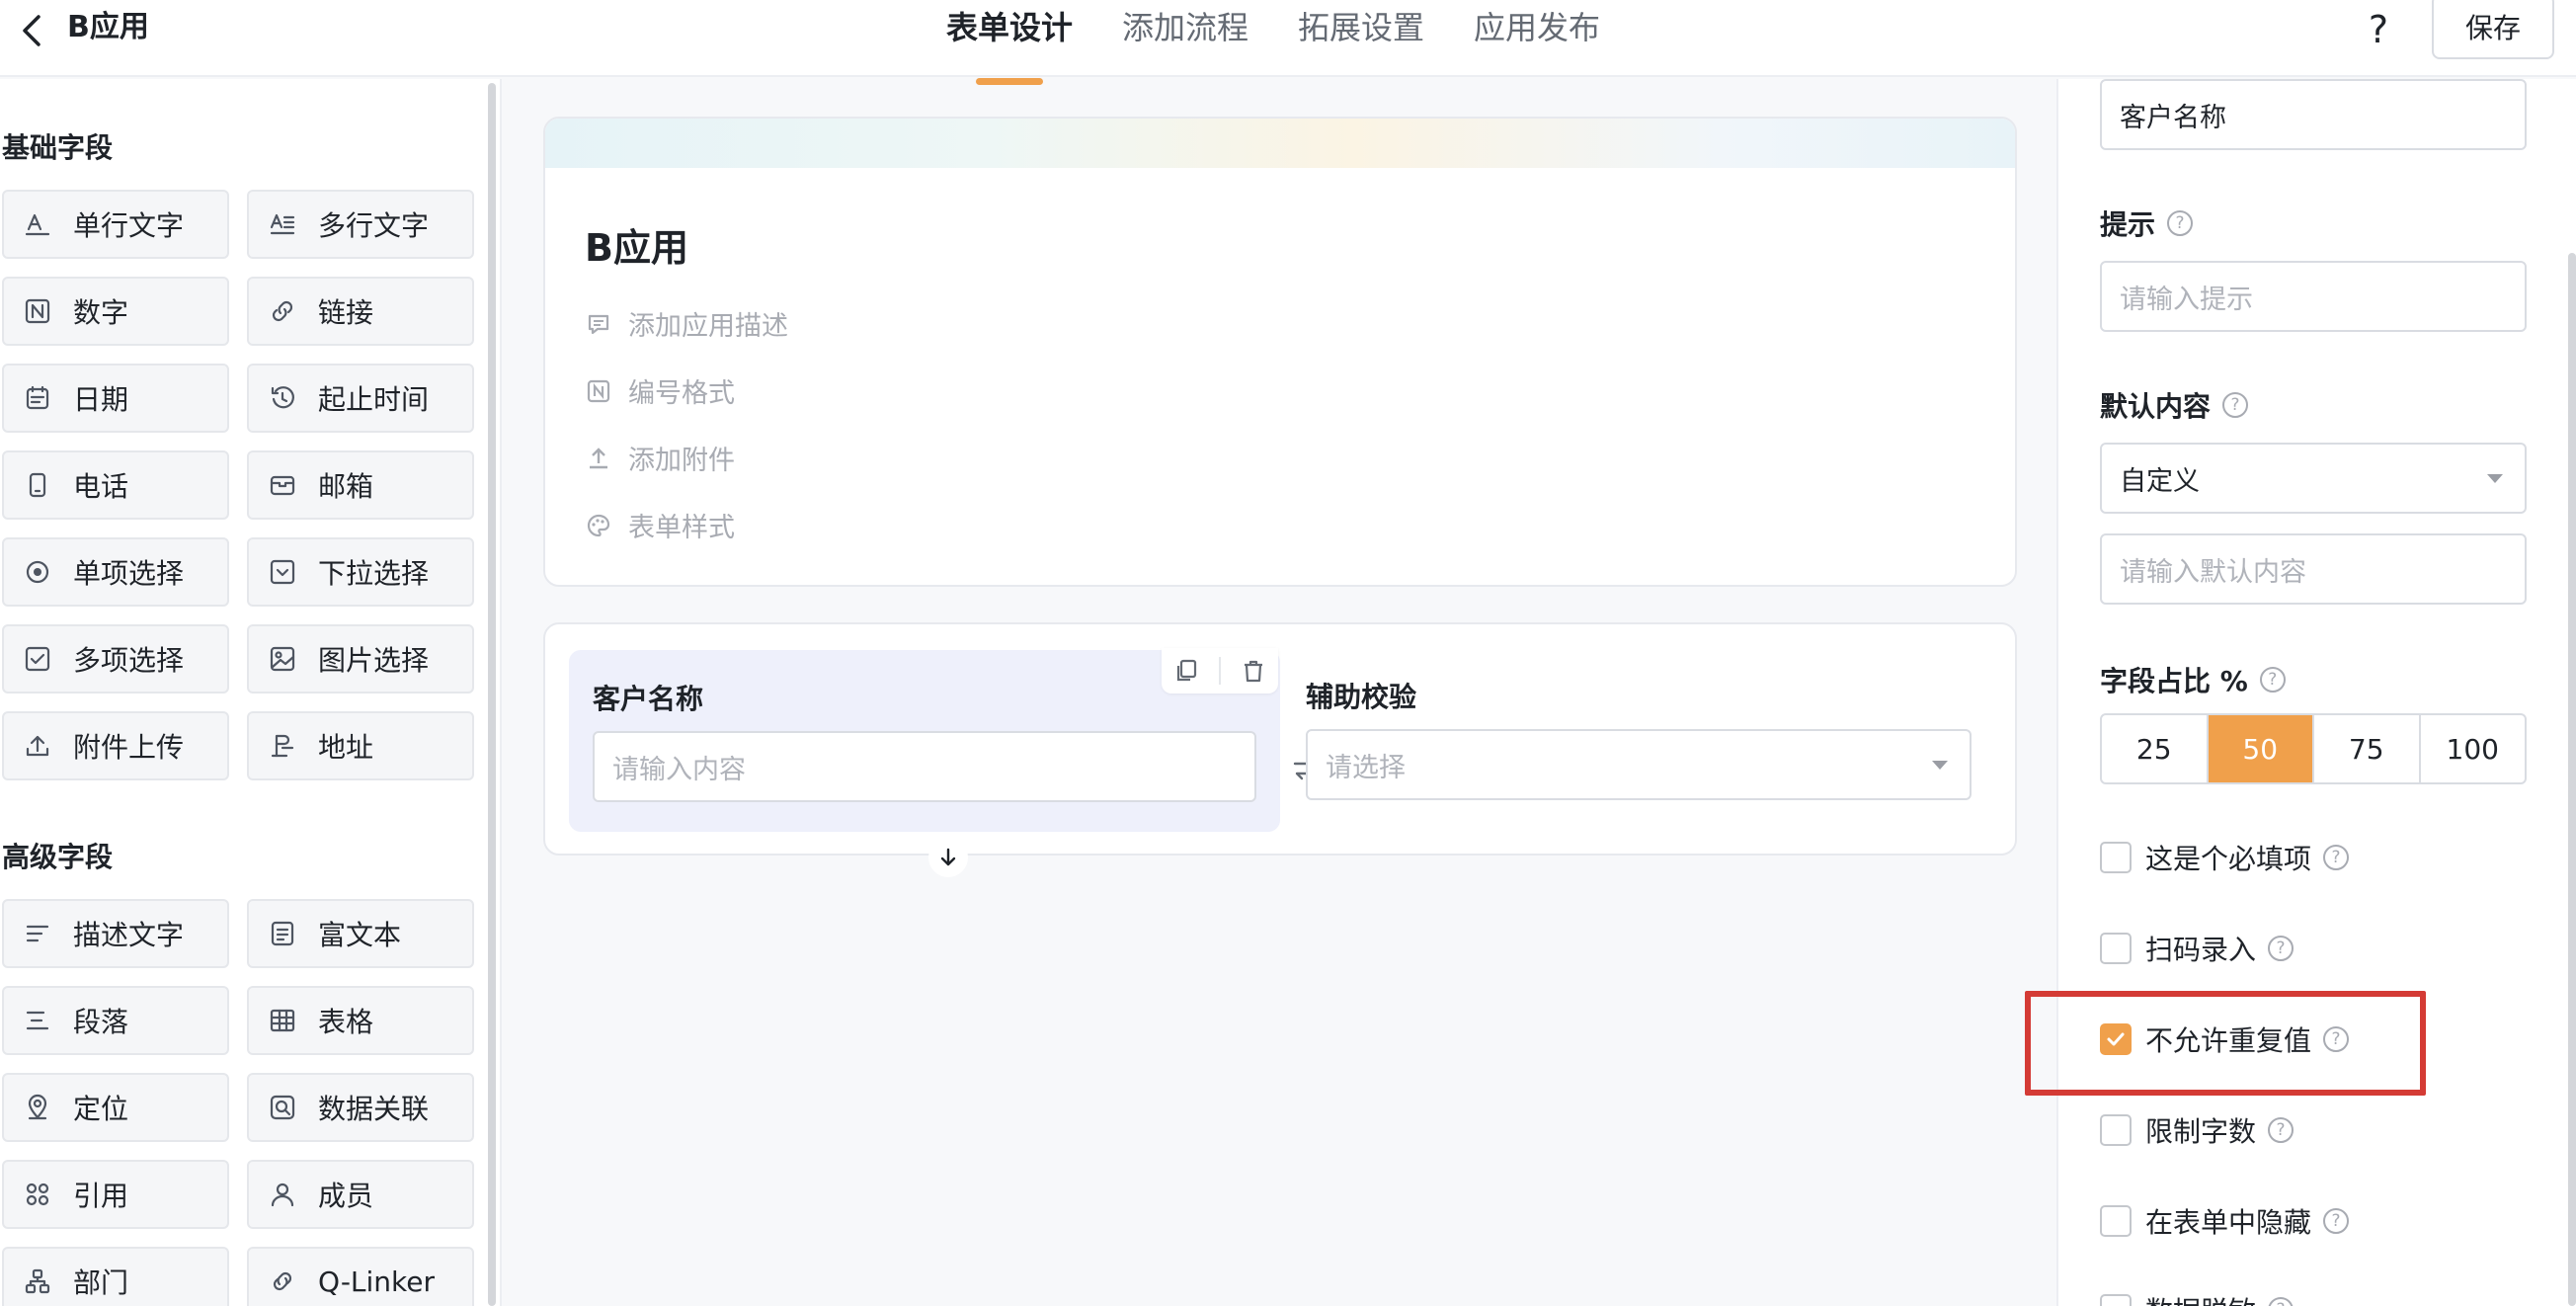 Image resolution: width=2576 pixels, height=1306 pixels. Describe the element at coordinates (598, 391) in the screenshot. I see `number-format-icon` at that location.